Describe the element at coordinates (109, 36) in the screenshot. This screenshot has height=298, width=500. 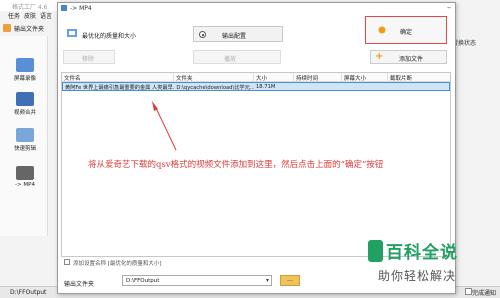
I see `quality-label: 最优化的质量和大小` at that location.